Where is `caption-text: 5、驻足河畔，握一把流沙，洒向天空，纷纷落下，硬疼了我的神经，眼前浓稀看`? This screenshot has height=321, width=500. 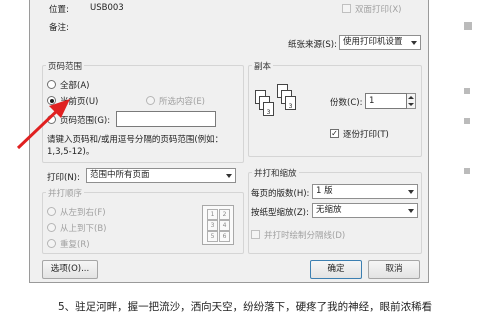 caption-text: 5、驻足河畔，握一把流沙，洒向天空，纷纷落下，硬疼了我的神经，眼前浓稀看 is located at coordinates (245, 307).